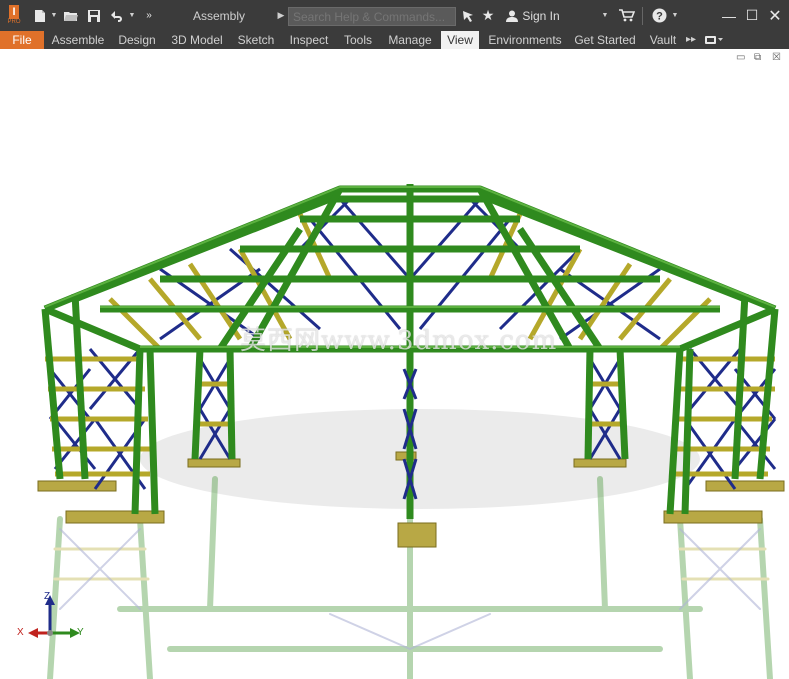 The height and width of the screenshot is (679, 789). I want to click on sign-in-label: Sign In, so click(541, 15).